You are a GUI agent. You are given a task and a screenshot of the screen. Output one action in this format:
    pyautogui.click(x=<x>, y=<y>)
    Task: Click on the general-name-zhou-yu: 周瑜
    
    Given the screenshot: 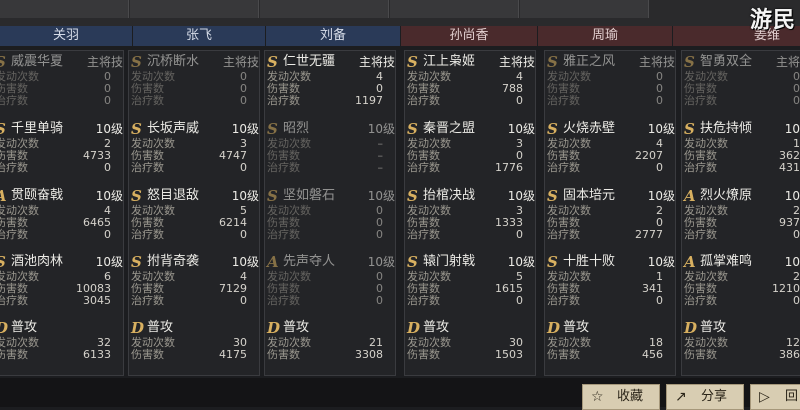 What is the action you would take?
    pyautogui.click(x=605, y=36)
    